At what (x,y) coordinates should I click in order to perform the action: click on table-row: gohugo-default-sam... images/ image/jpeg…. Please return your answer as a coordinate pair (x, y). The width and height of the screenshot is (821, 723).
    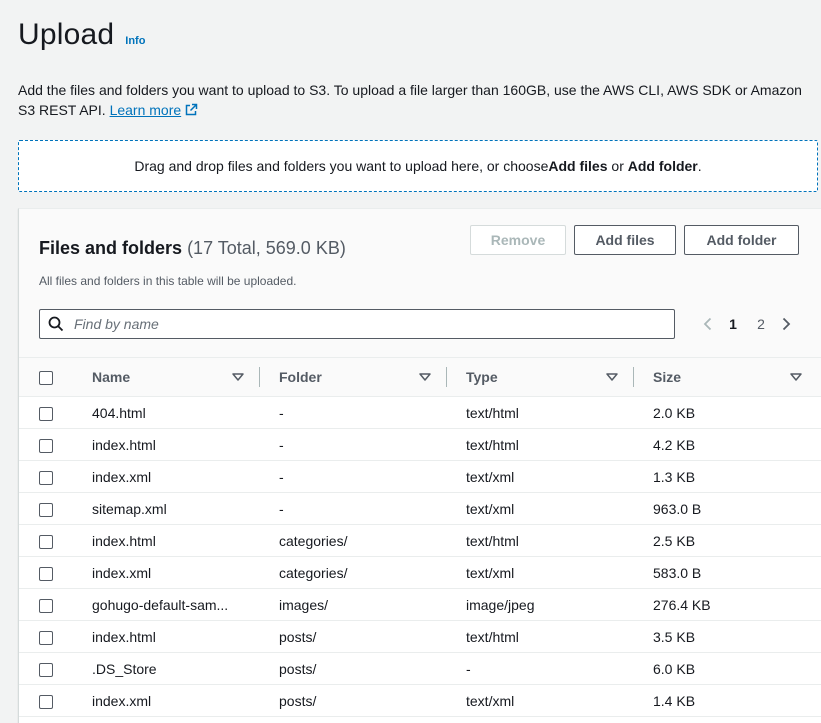
    Looking at the image, I should click on (420, 604).